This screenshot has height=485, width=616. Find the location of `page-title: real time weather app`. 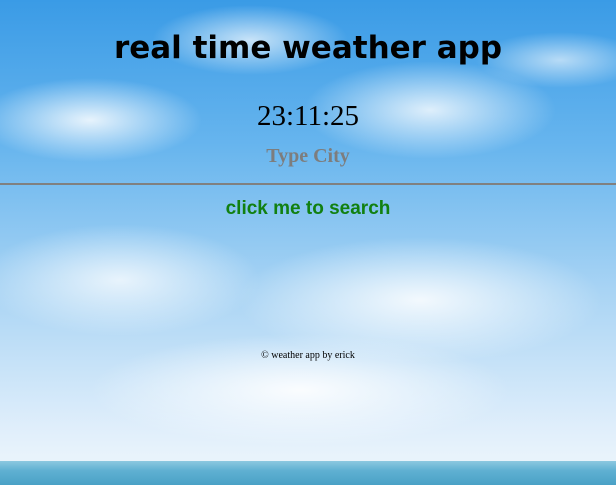

page-title: real time weather app is located at coordinates (308, 48).